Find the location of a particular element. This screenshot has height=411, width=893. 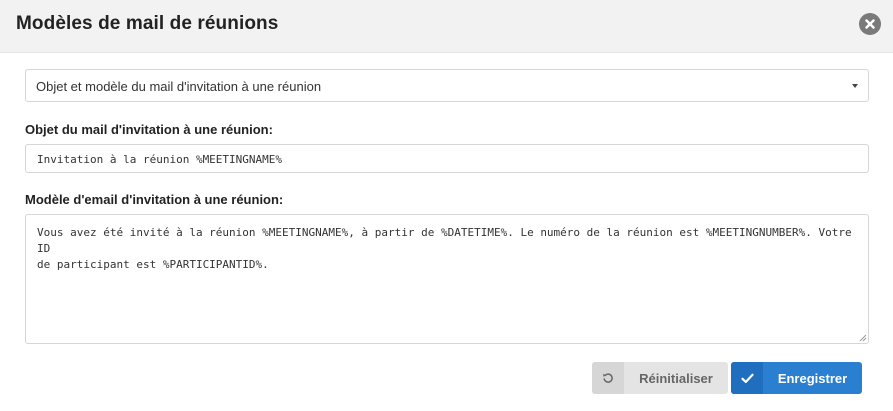

subject-input: Invitation à la réunion %MEETINGNAME% is located at coordinates (447, 158).